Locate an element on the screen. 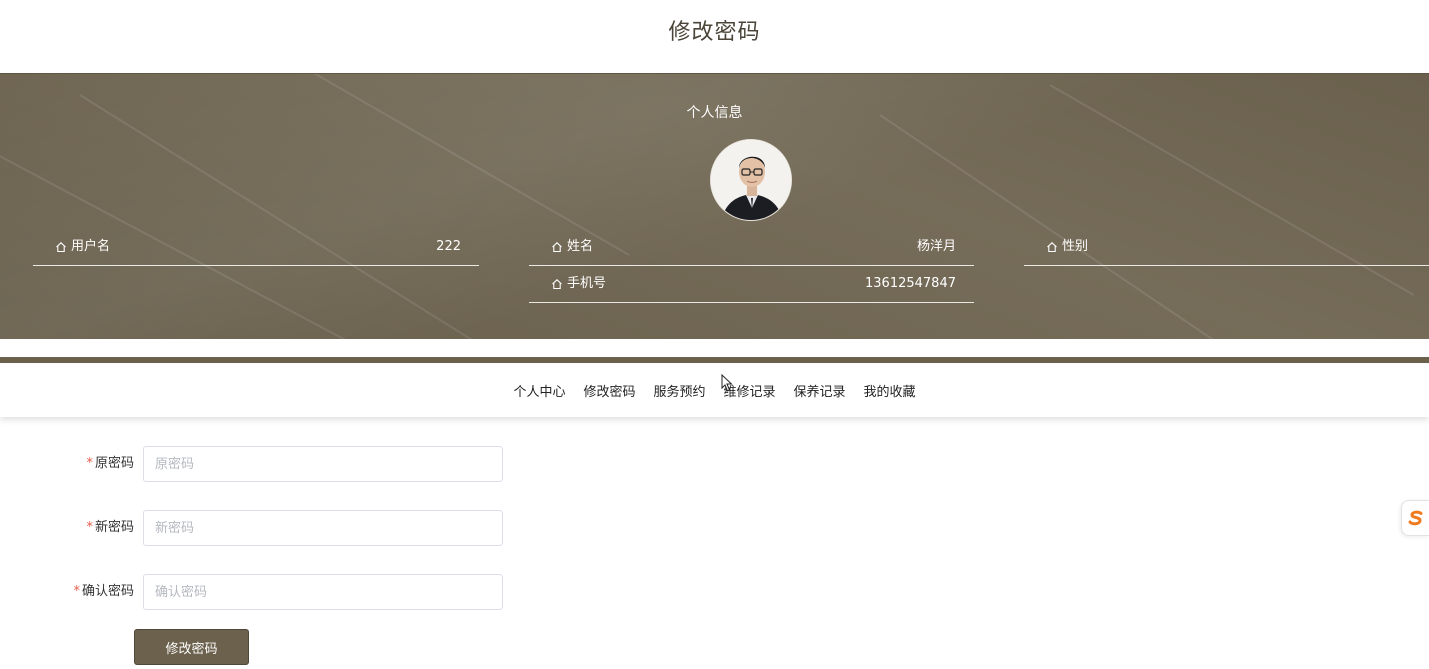 The height and width of the screenshot is (669, 1429). info-value: 222 is located at coordinates (448, 246).